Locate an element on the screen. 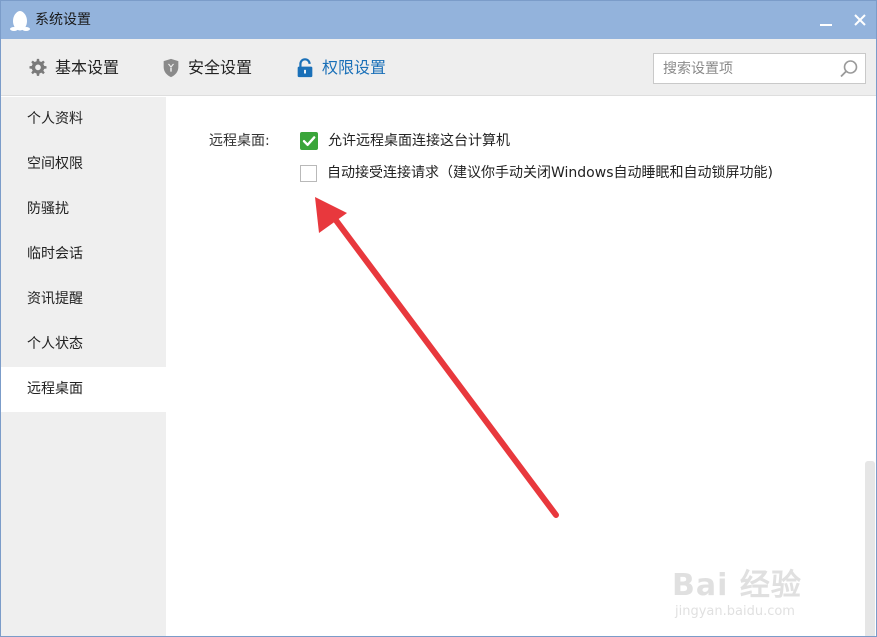 This screenshot has height=637, width=877. search-box is located at coordinates (759, 68).